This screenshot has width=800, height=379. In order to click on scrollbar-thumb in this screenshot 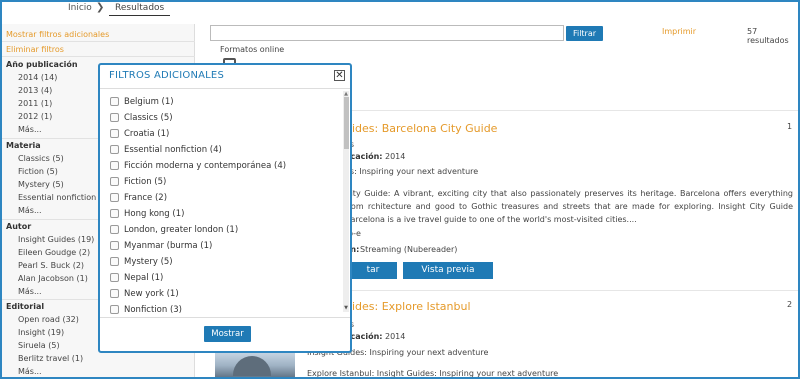, I will do `click(346, 123)`.